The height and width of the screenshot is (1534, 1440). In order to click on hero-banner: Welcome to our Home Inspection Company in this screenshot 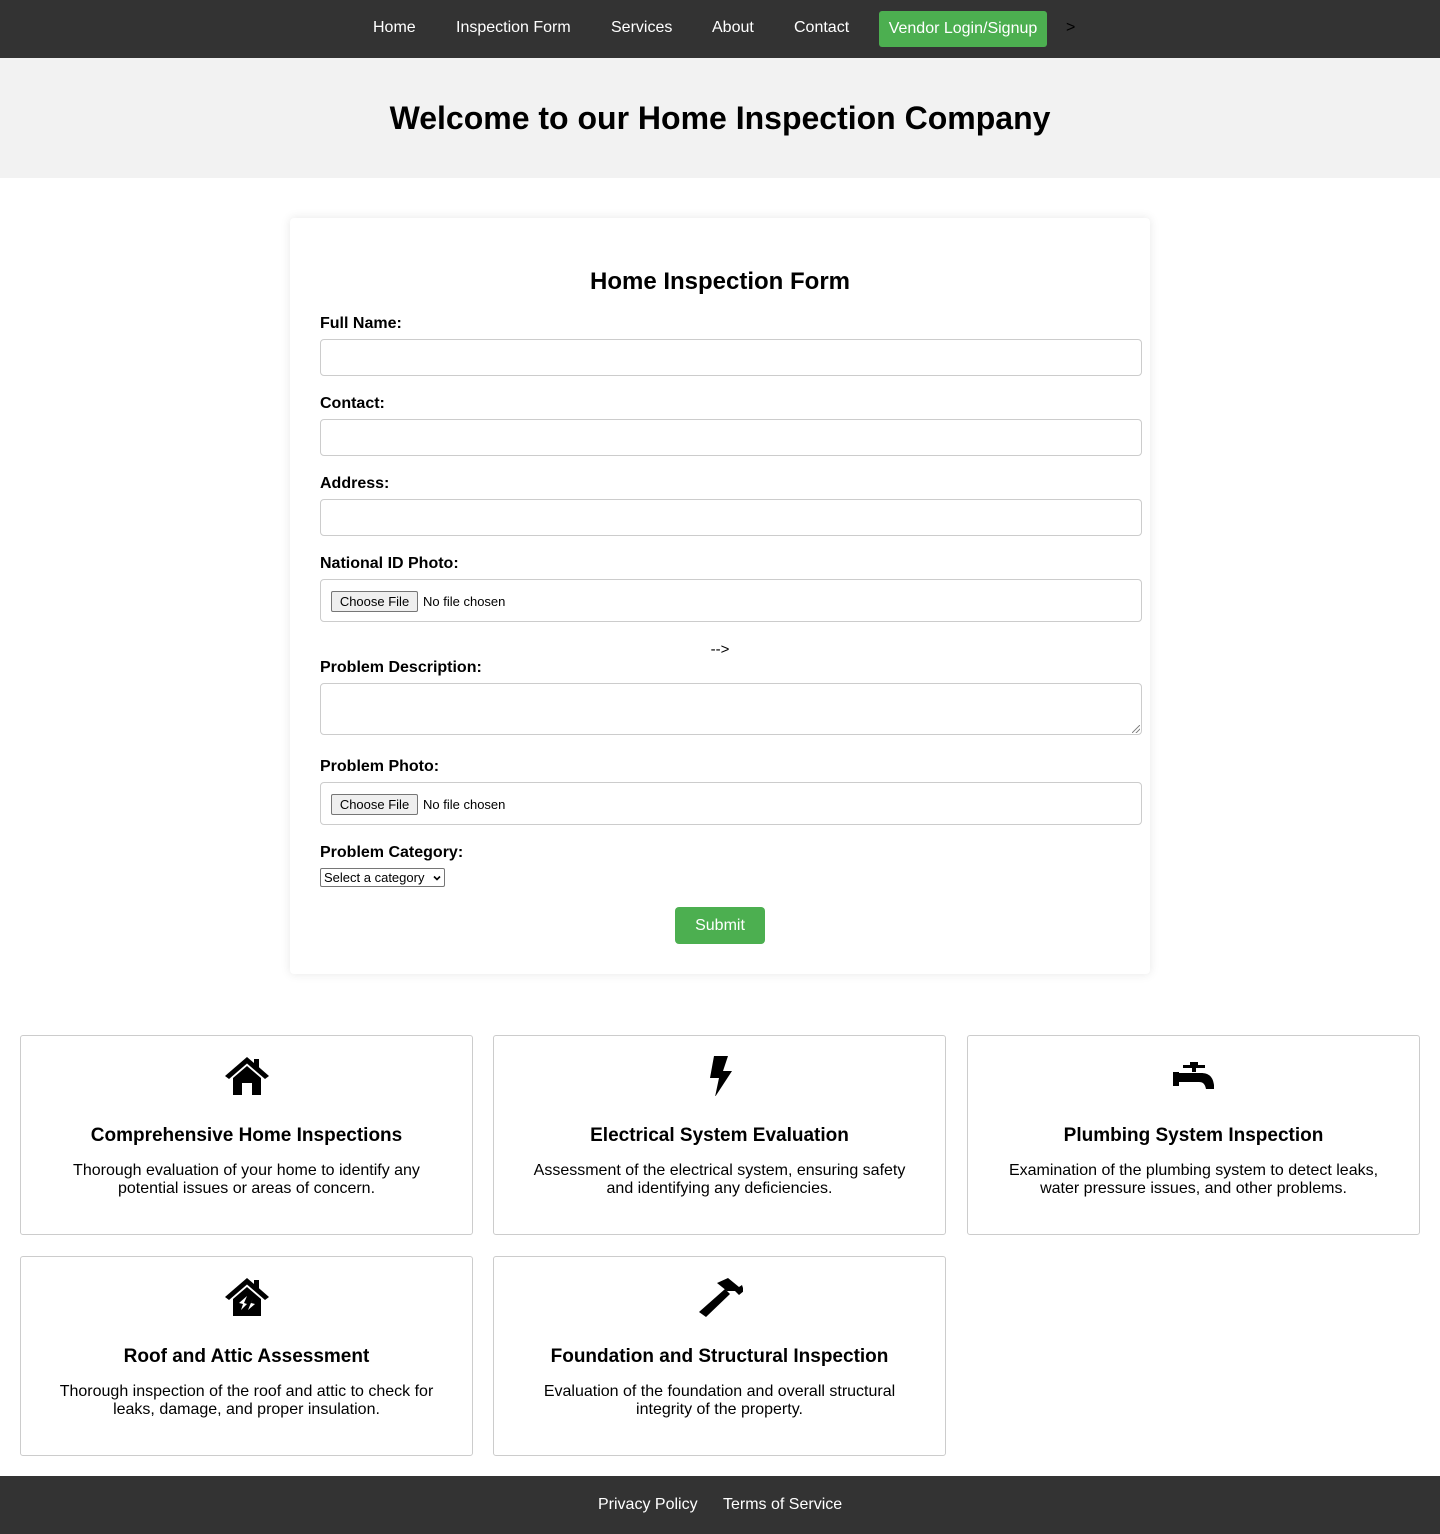, I will do `click(720, 118)`.